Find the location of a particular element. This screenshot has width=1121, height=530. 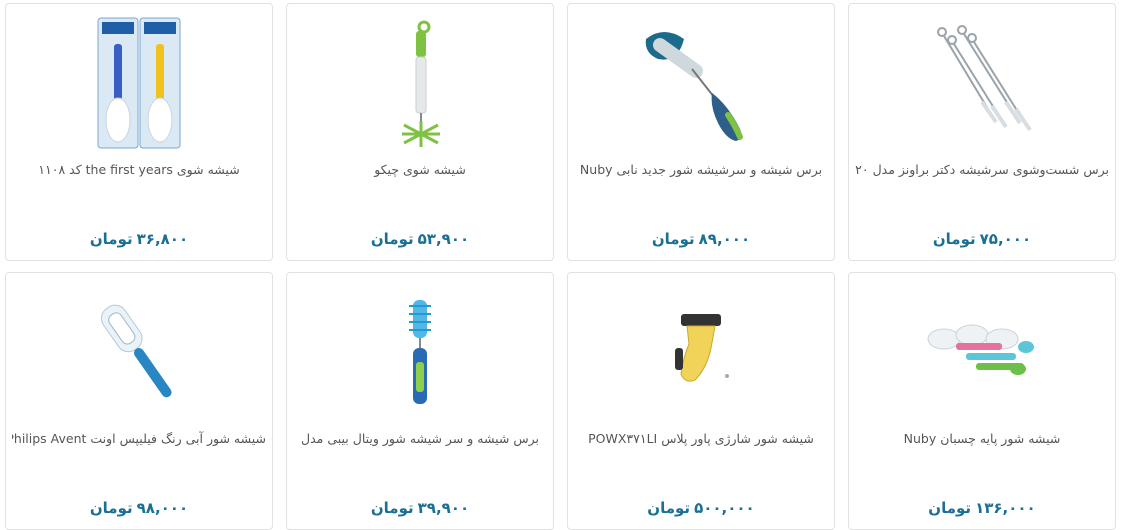

product-price: ۹۸,۰۰۰تومان is located at coordinates (139, 508).